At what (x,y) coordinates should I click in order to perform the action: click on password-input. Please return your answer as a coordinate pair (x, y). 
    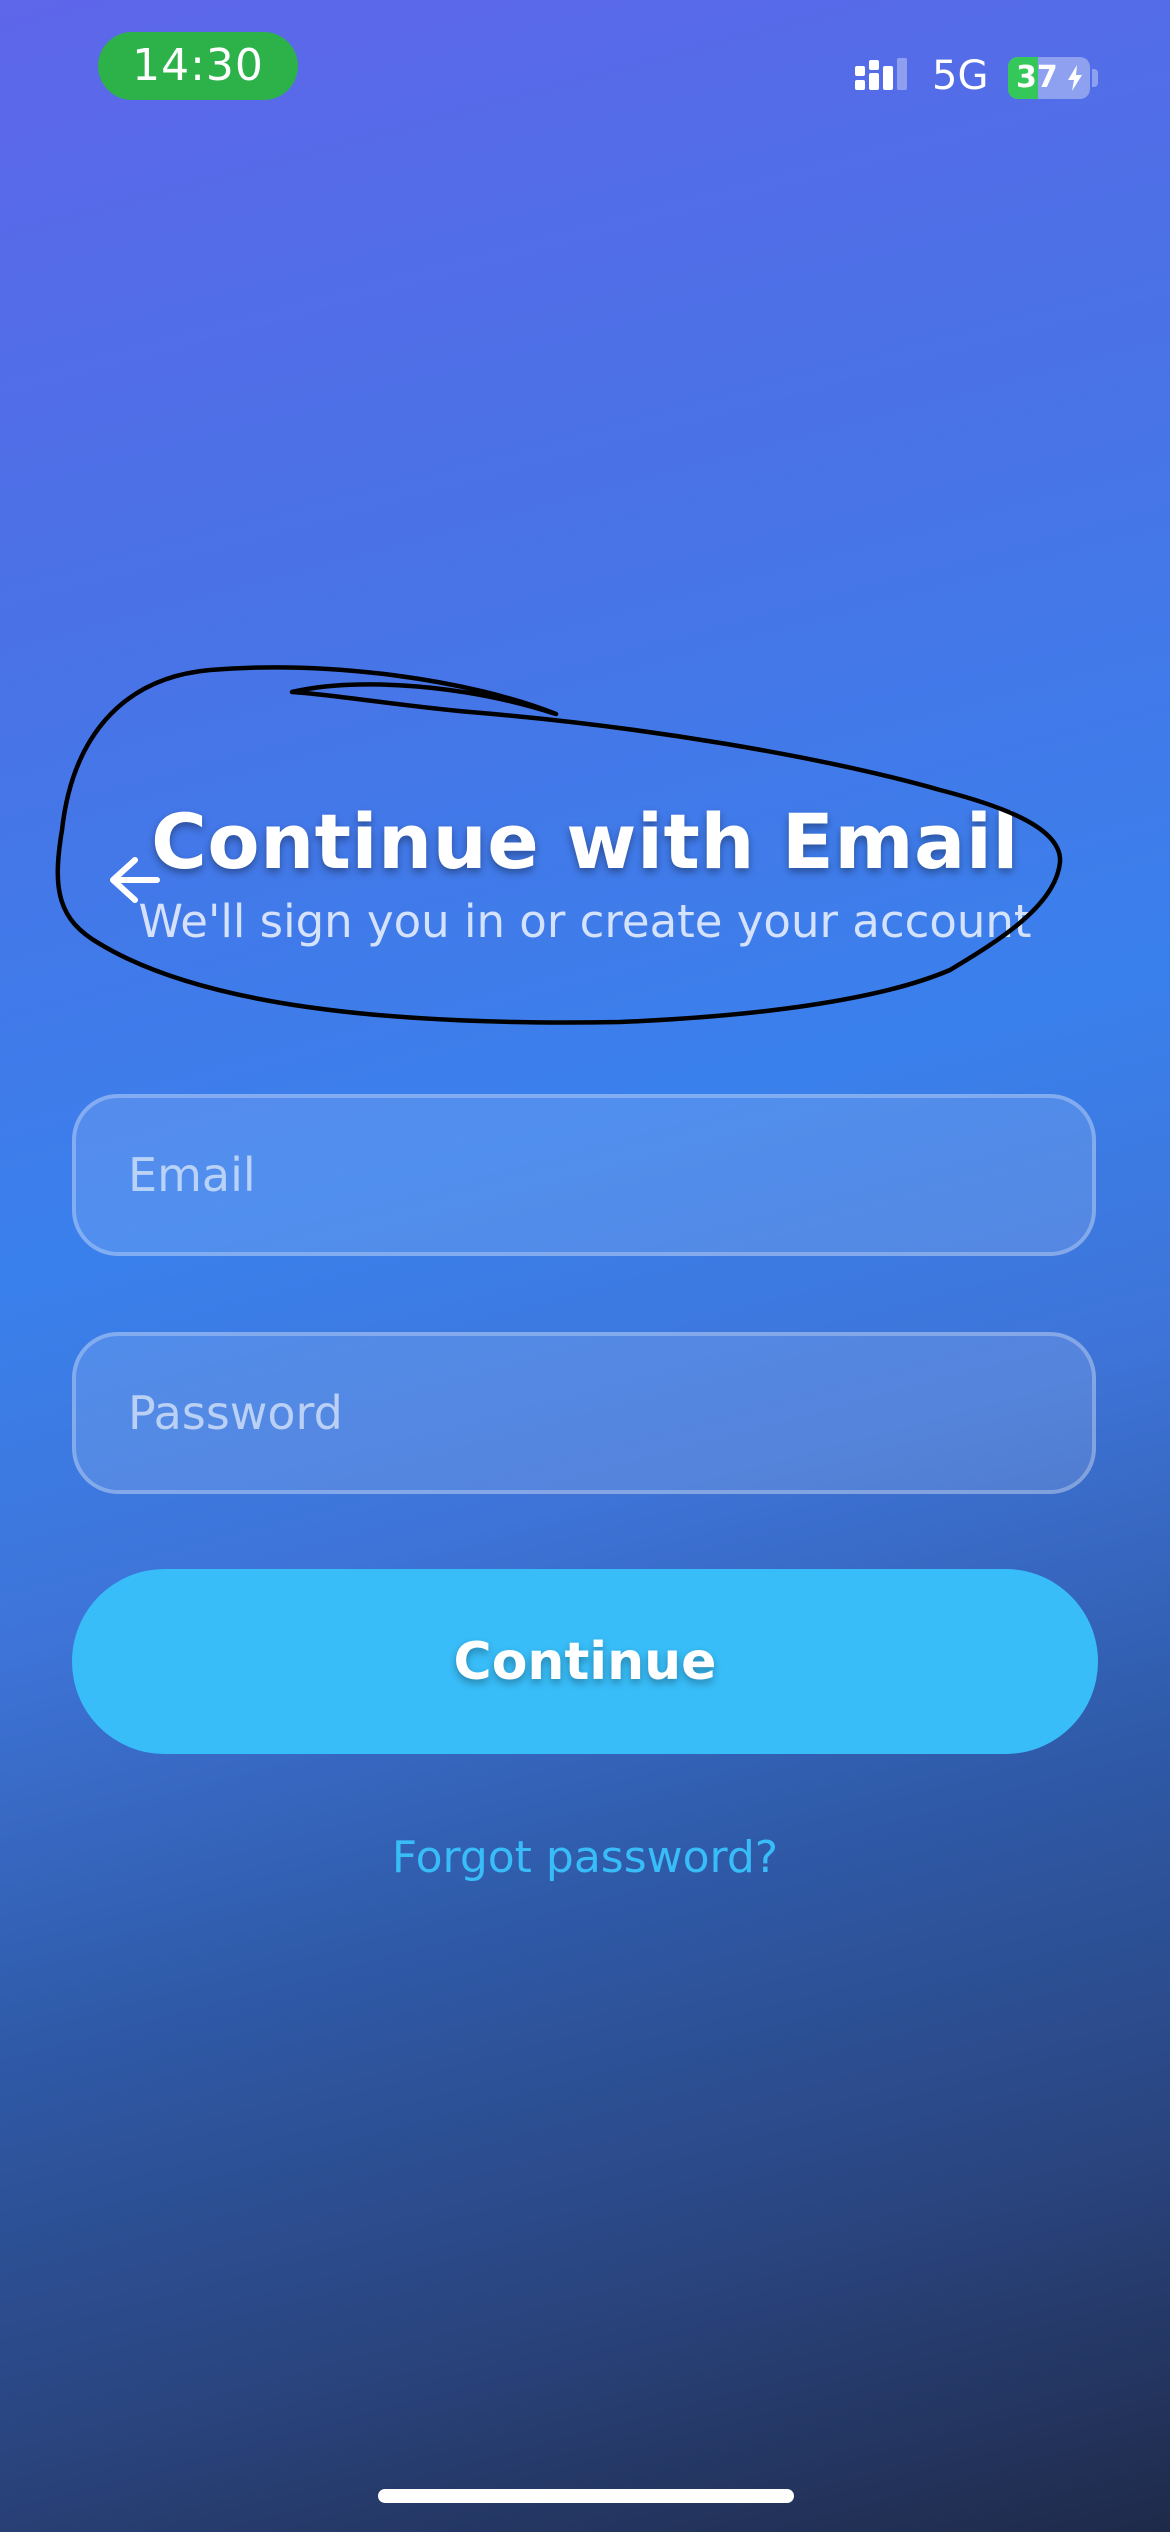
    Looking at the image, I should click on (584, 1413).